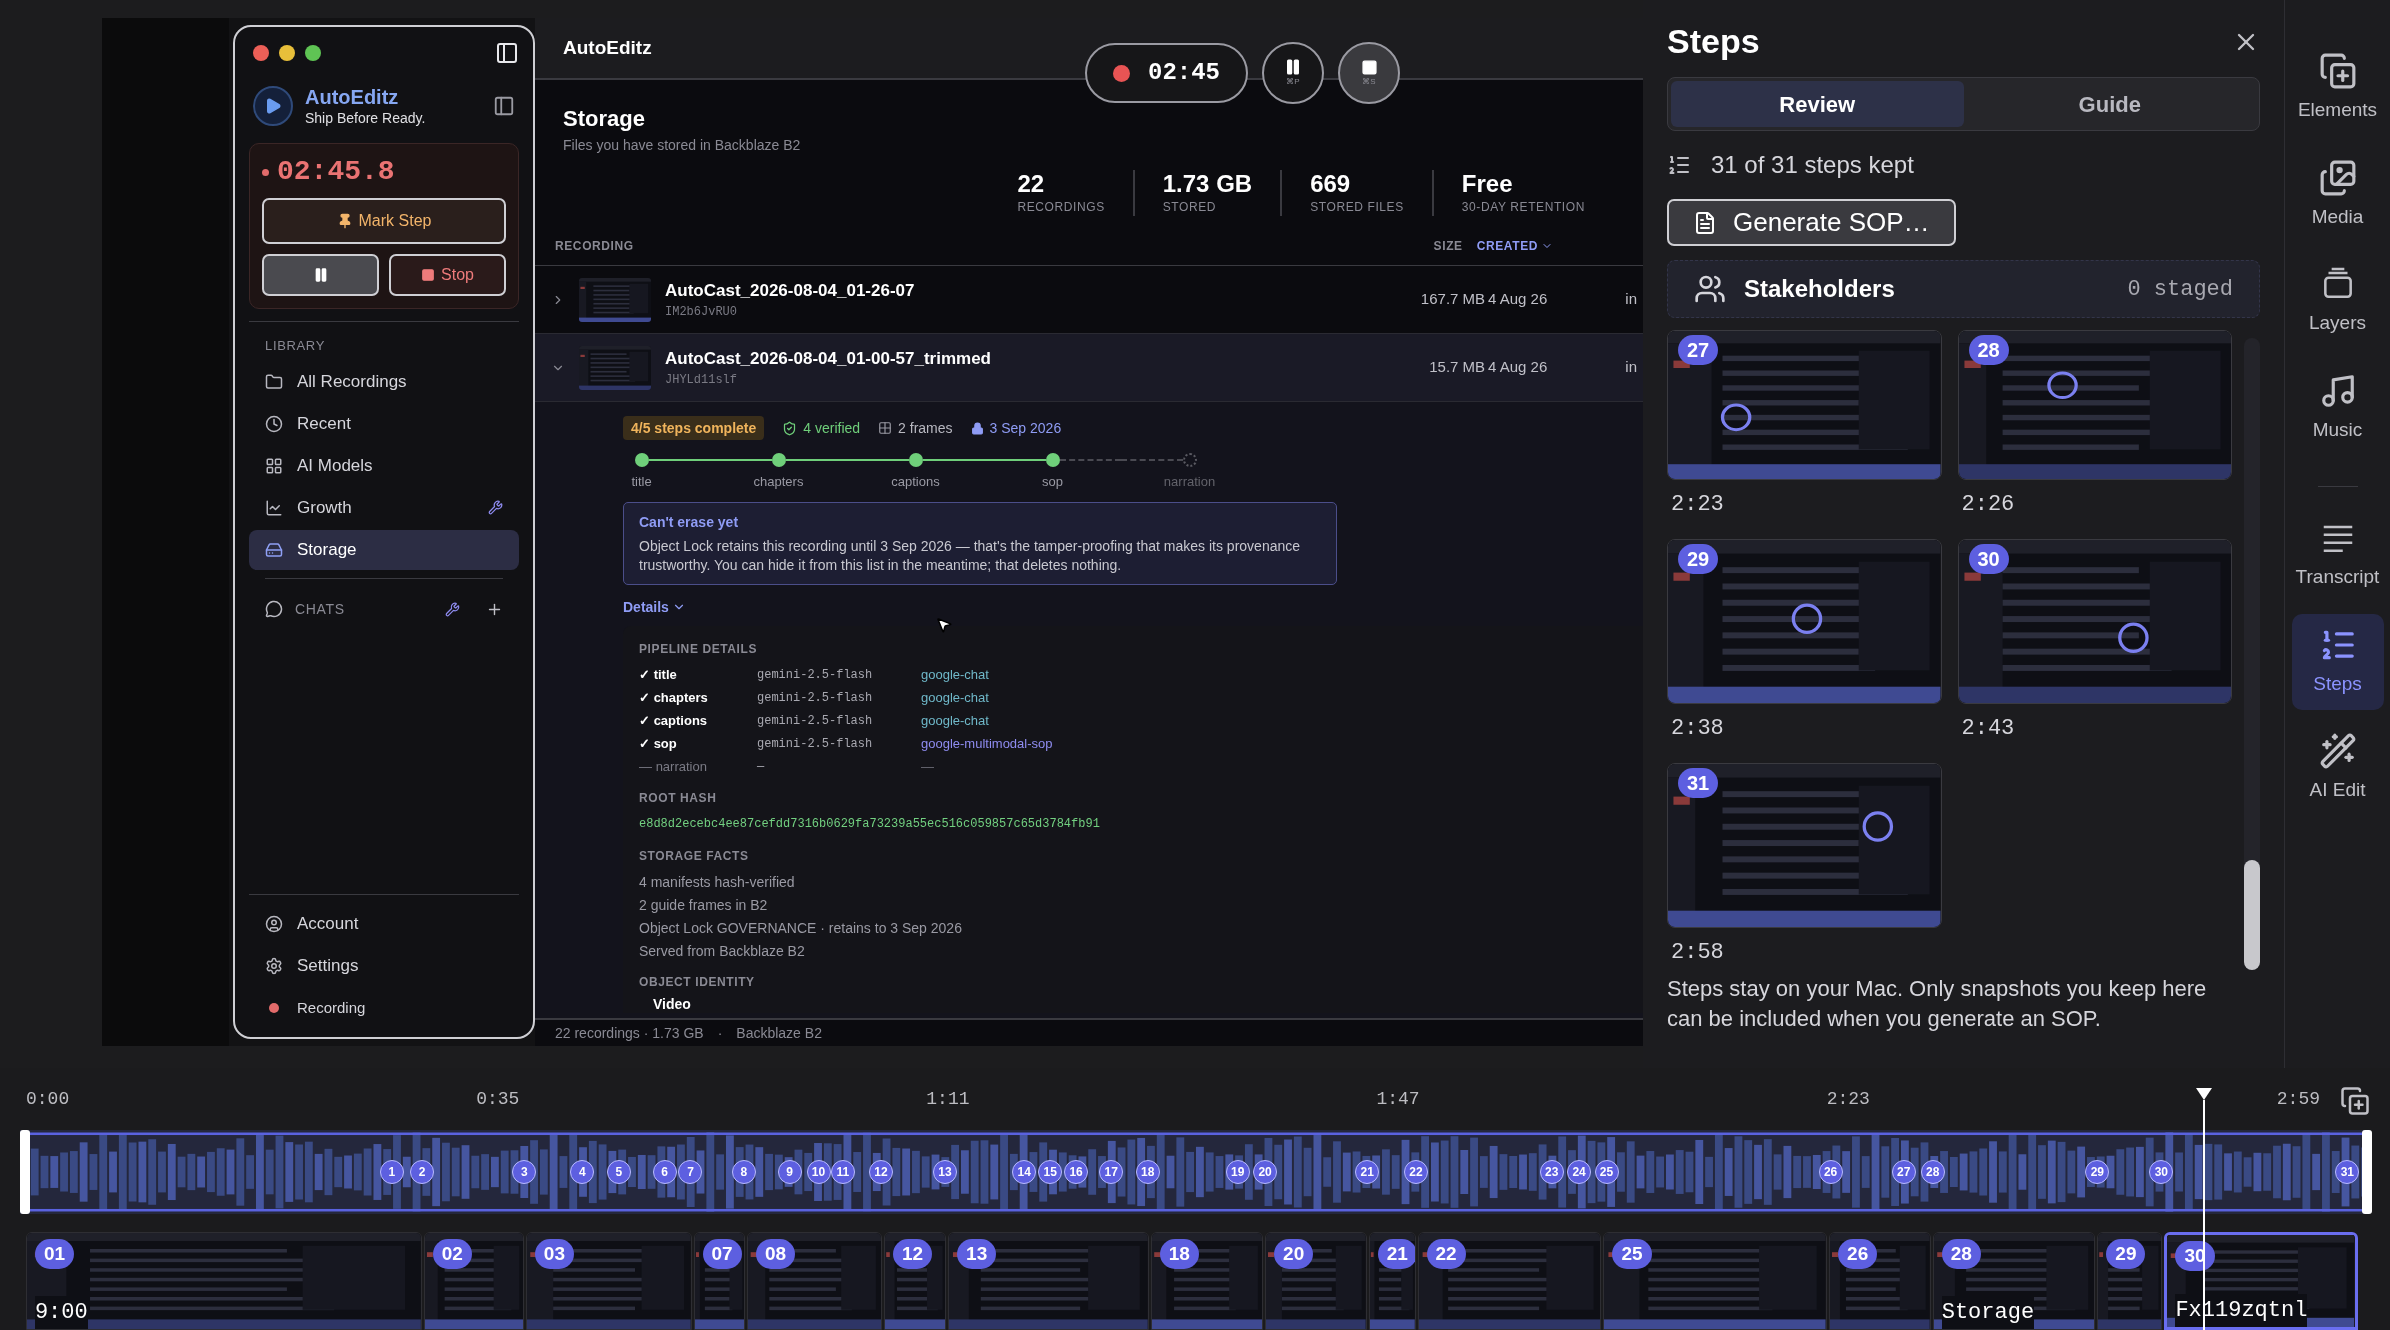 Image resolution: width=2390 pixels, height=1330 pixels. I want to click on clip-thumbnail: 08, so click(814, 1281).